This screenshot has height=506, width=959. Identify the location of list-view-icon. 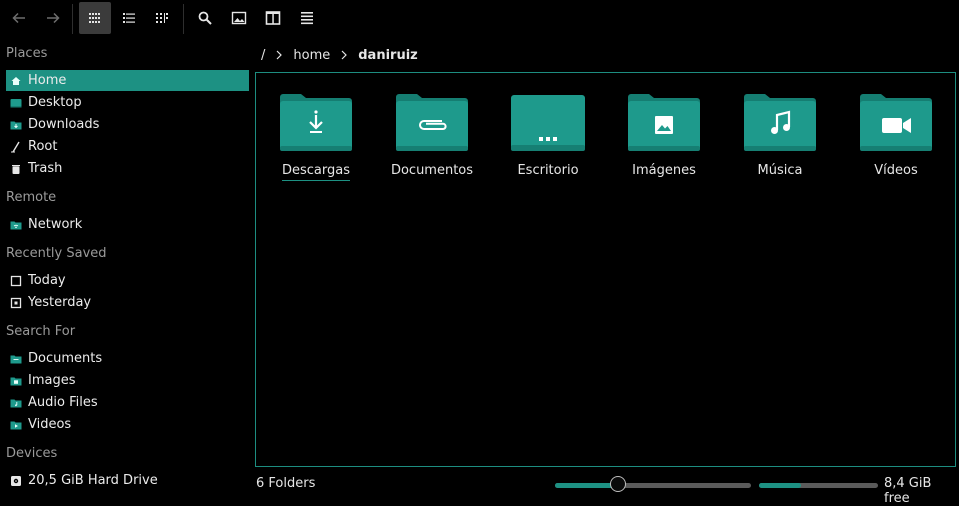
(129, 18).